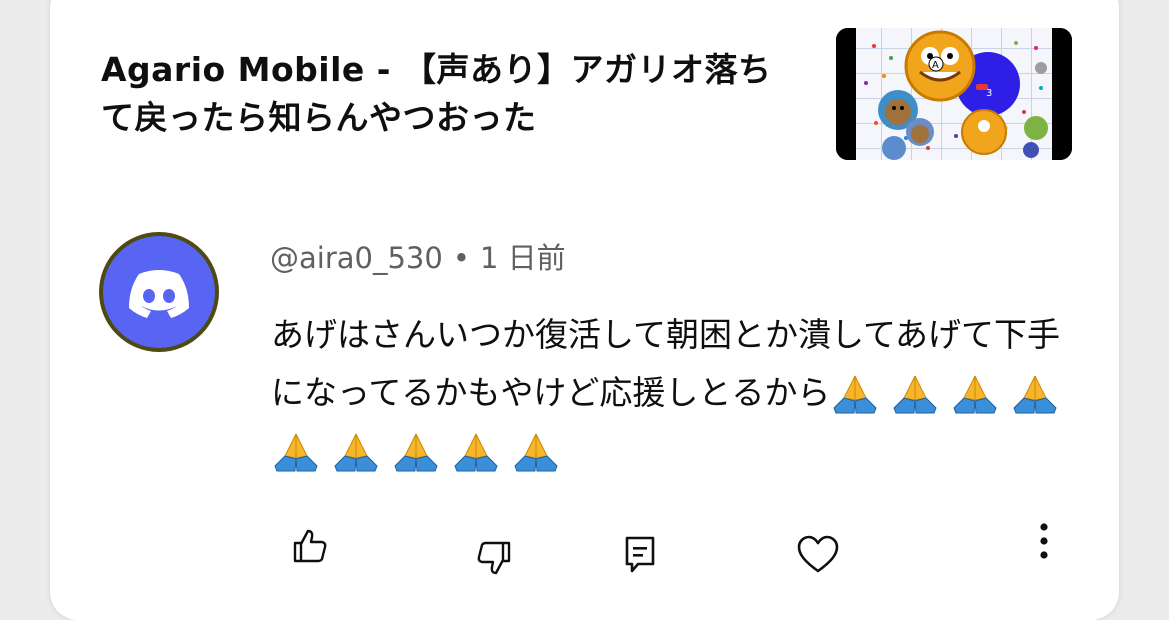  I want to click on more-vert-icon, so click(1044, 541).